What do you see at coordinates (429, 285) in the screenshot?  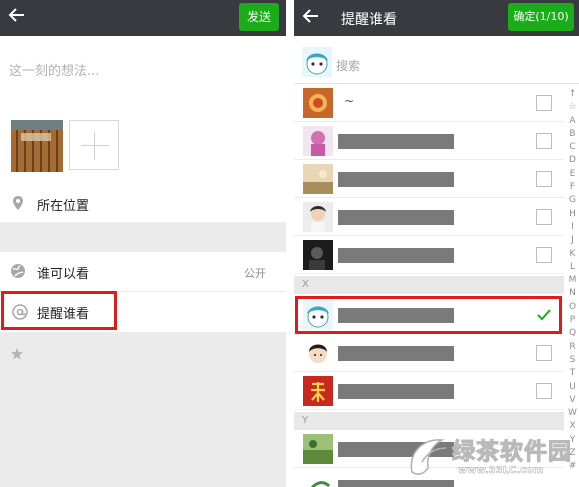 I see `section-header-x: X` at bounding box center [429, 285].